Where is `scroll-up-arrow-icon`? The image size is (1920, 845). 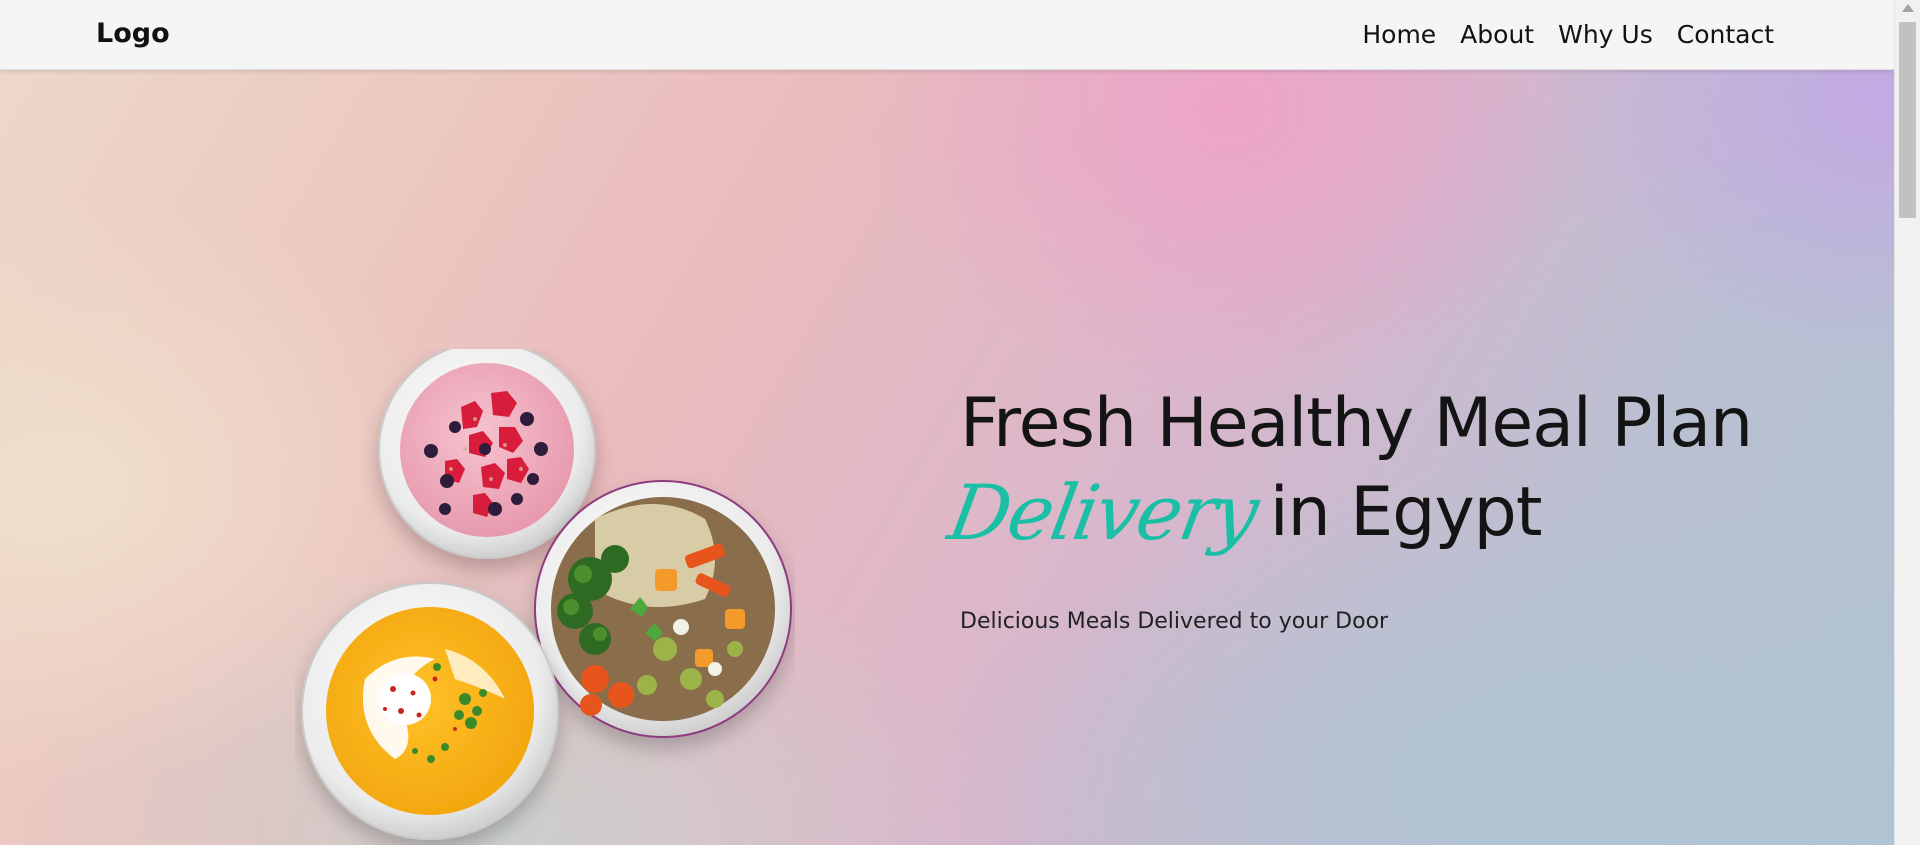 scroll-up-arrow-icon is located at coordinates (1908, 8).